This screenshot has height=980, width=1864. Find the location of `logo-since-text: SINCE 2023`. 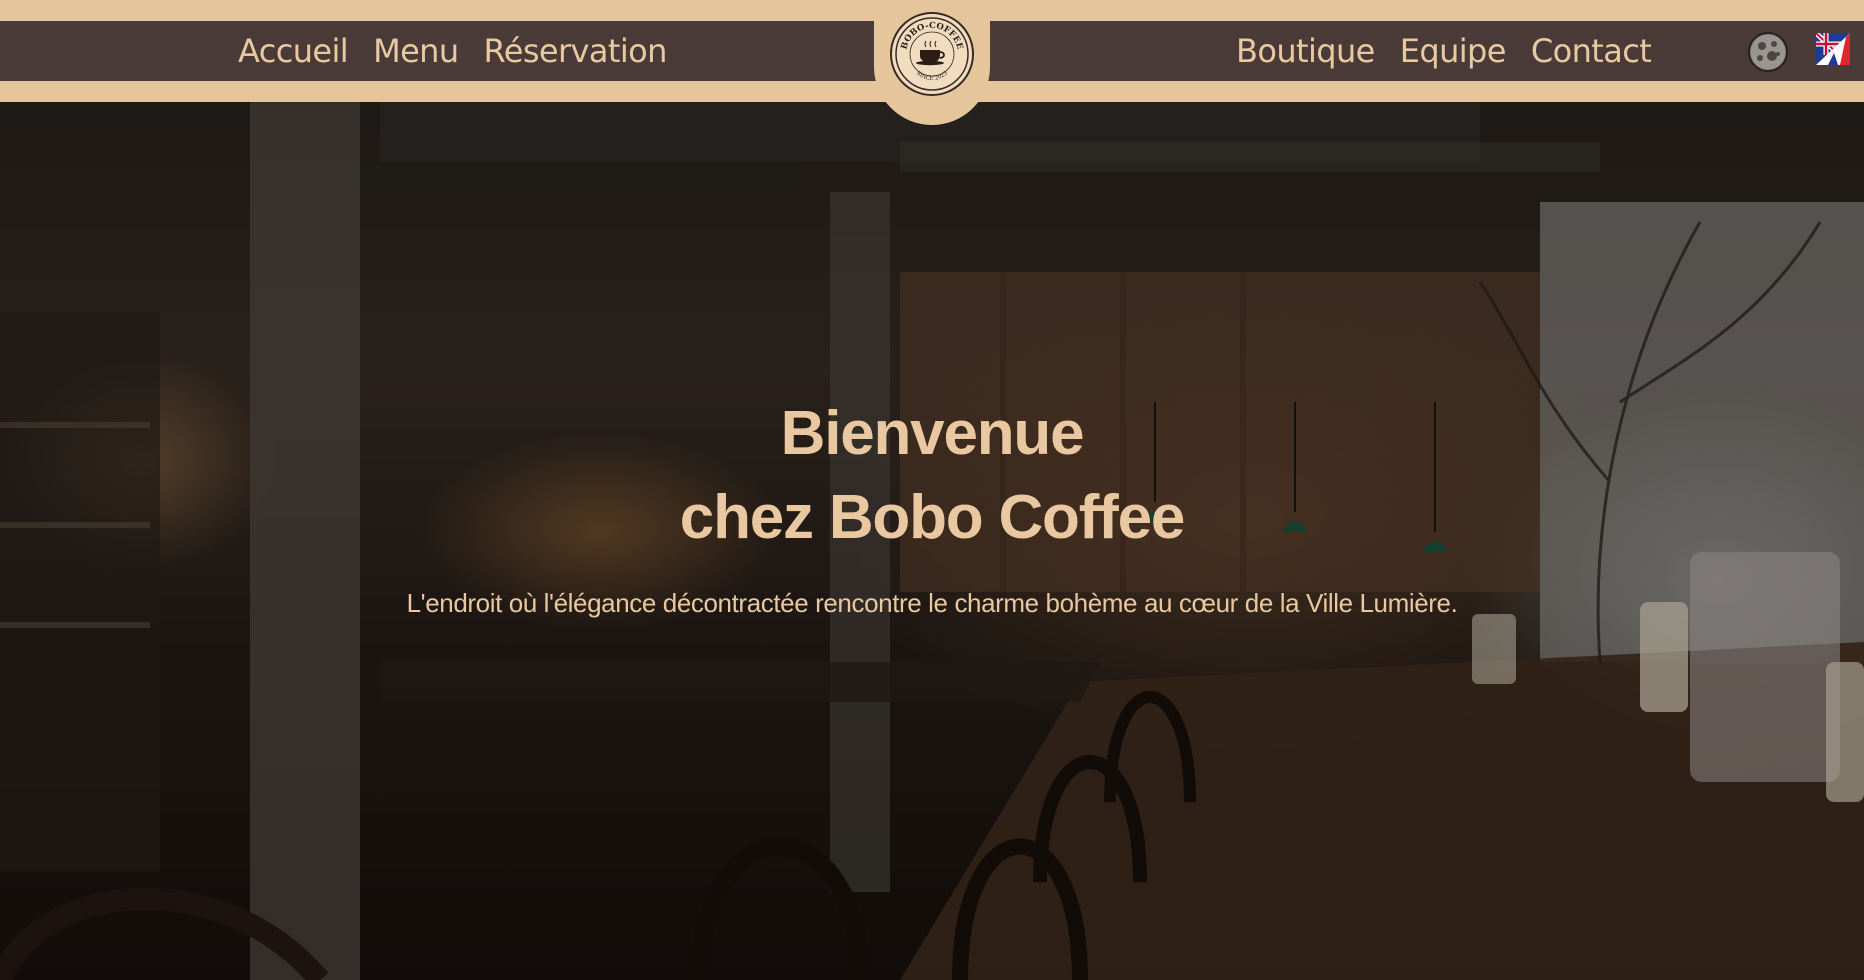

logo-since-text: SINCE 2023 is located at coordinates (932, 76).